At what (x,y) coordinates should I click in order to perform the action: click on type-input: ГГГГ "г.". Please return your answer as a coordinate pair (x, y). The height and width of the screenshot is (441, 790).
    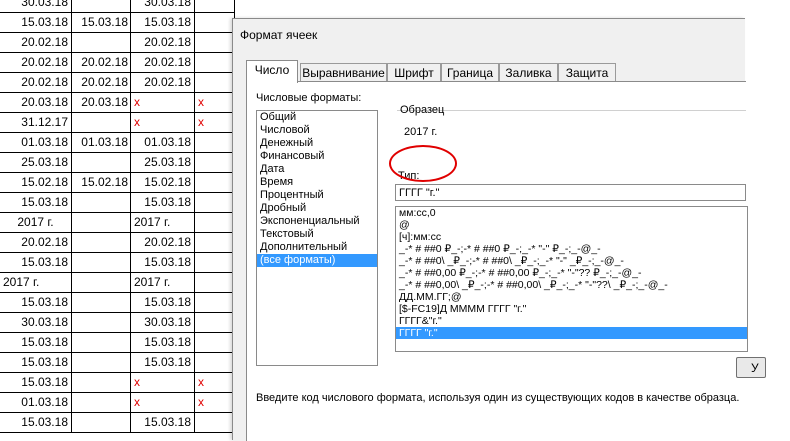
    Looking at the image, I should click on (570, 192).